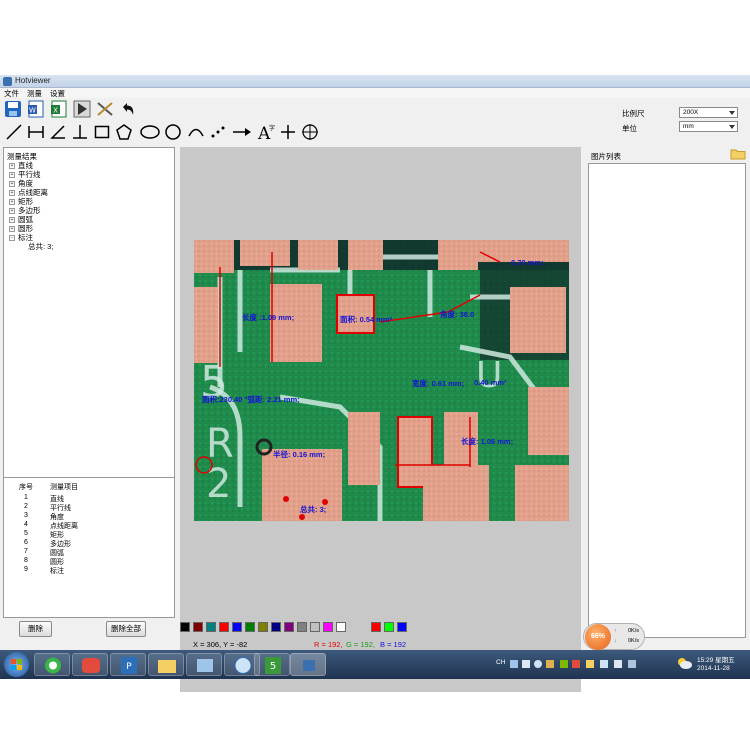 This screenshot has height=750, width=750. Describe the element at coordinates (299, 454) in the screenshot. I see `measurement-label: 半径: 0.16 mm;` at that location.